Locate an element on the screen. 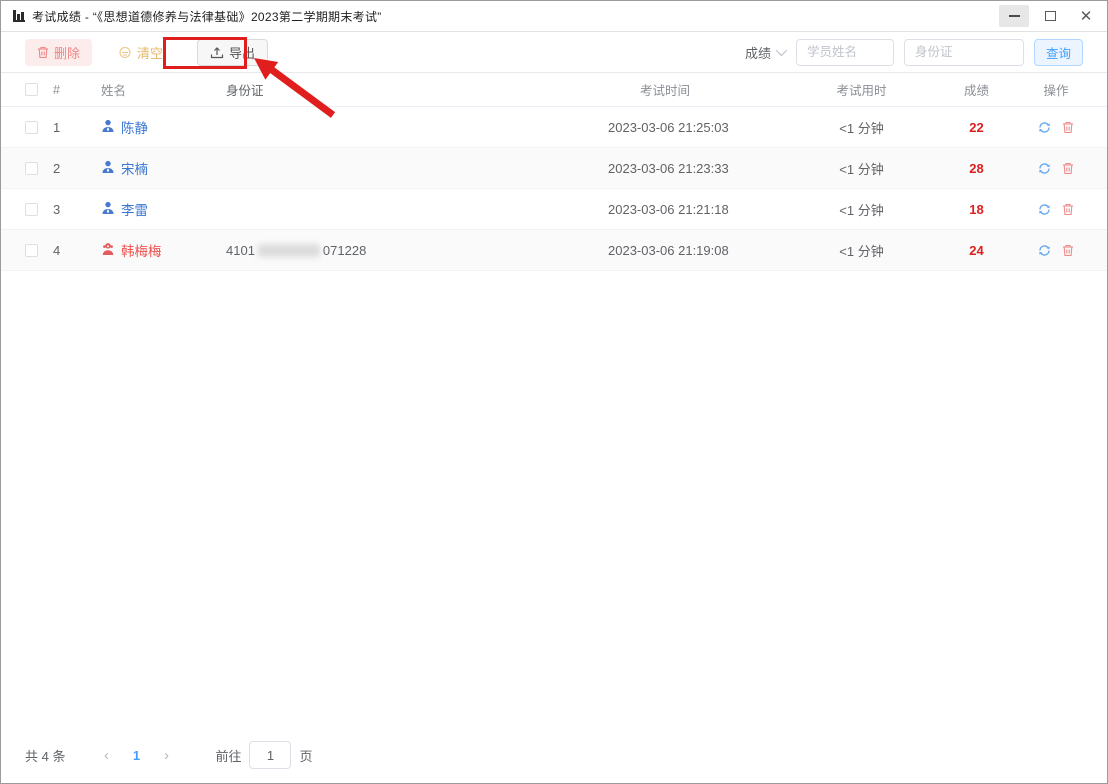 The height and width of the screenshot is (784, 1108). goto-page-label: 前往 is located at coordinates (228, 756).